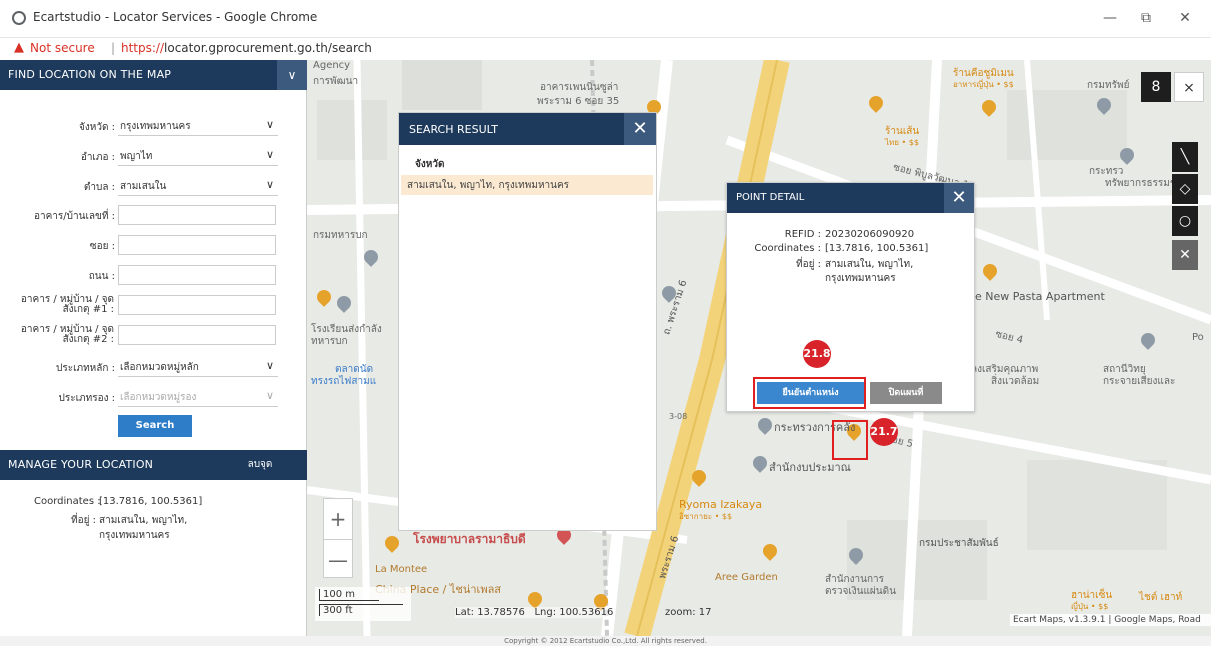  I want to click on map-label: พระราม 6 ซอย 35, so click(578, 101).